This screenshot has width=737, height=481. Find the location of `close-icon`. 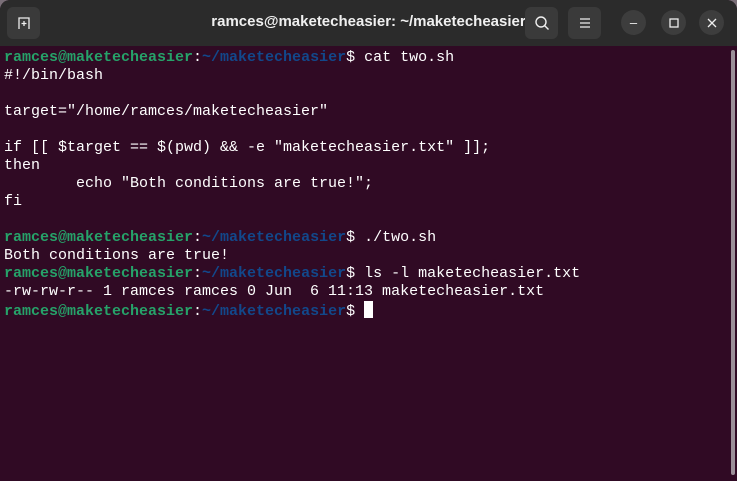

close-icon is located at coordinates (711, 22).